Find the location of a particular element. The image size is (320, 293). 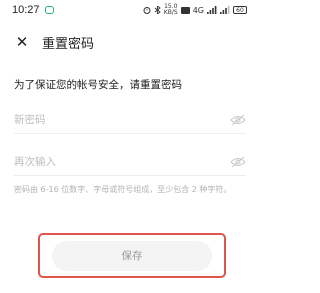

new-password-input is located at coordinates (109, 120).